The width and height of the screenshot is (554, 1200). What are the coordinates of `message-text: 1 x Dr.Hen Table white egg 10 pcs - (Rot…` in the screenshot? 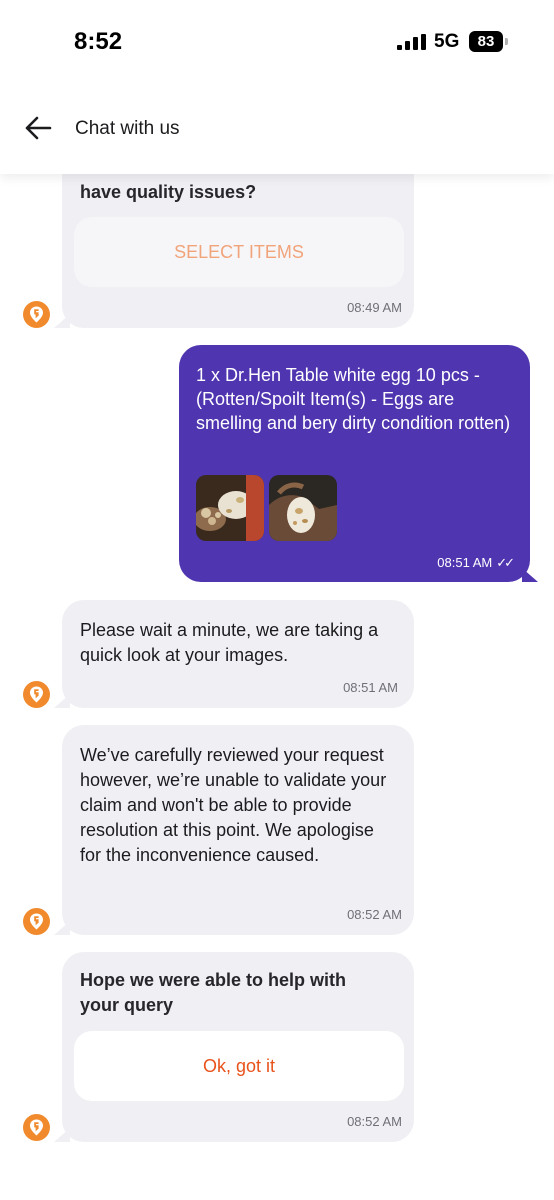 It's located at (353, 399).